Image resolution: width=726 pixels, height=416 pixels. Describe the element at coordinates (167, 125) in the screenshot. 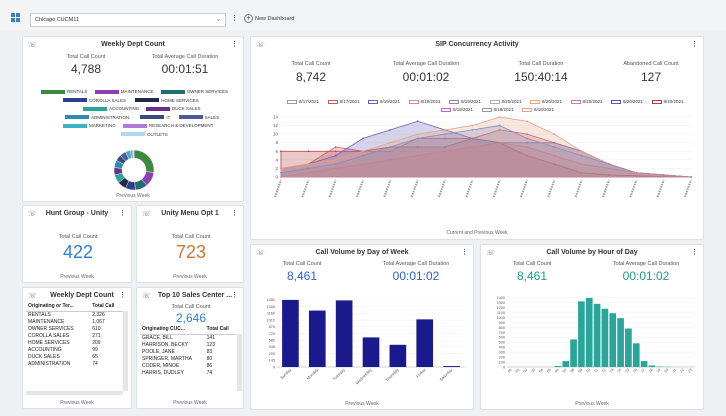

I see `legend-item: RESEARCH & DEVELOPMENT` at that location.